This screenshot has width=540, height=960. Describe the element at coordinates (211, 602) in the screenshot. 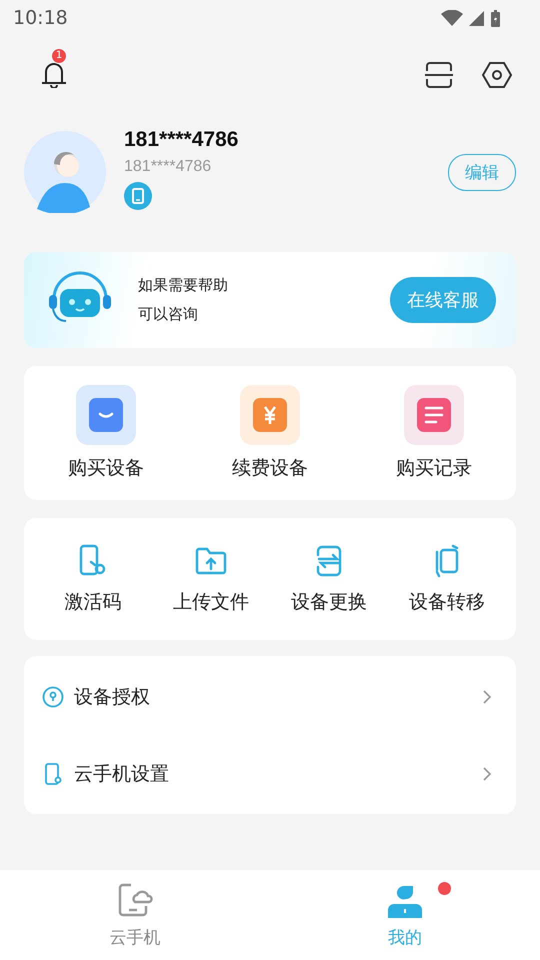

I see `tool-label: 上传文件` at that location.